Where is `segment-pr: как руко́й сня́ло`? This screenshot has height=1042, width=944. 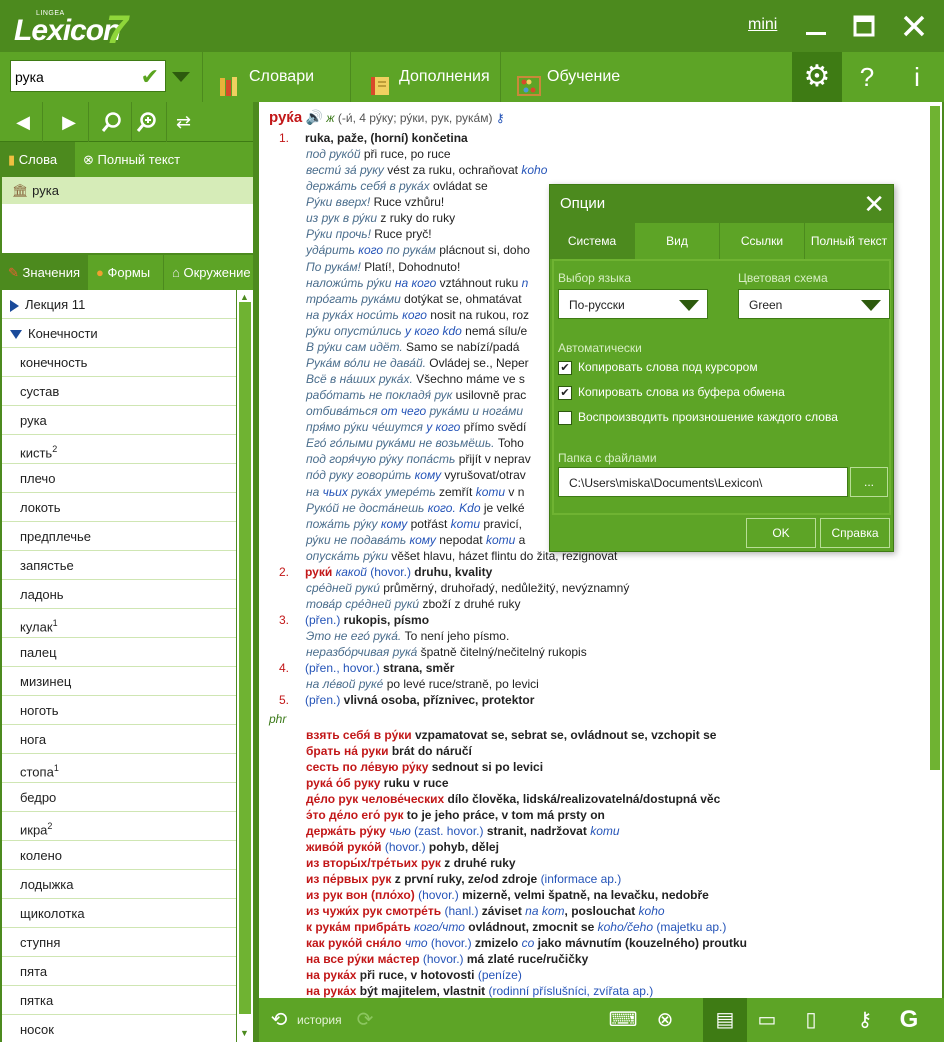 segment-pr: как руко́й сня́ло is located at coordinates (355, 943).